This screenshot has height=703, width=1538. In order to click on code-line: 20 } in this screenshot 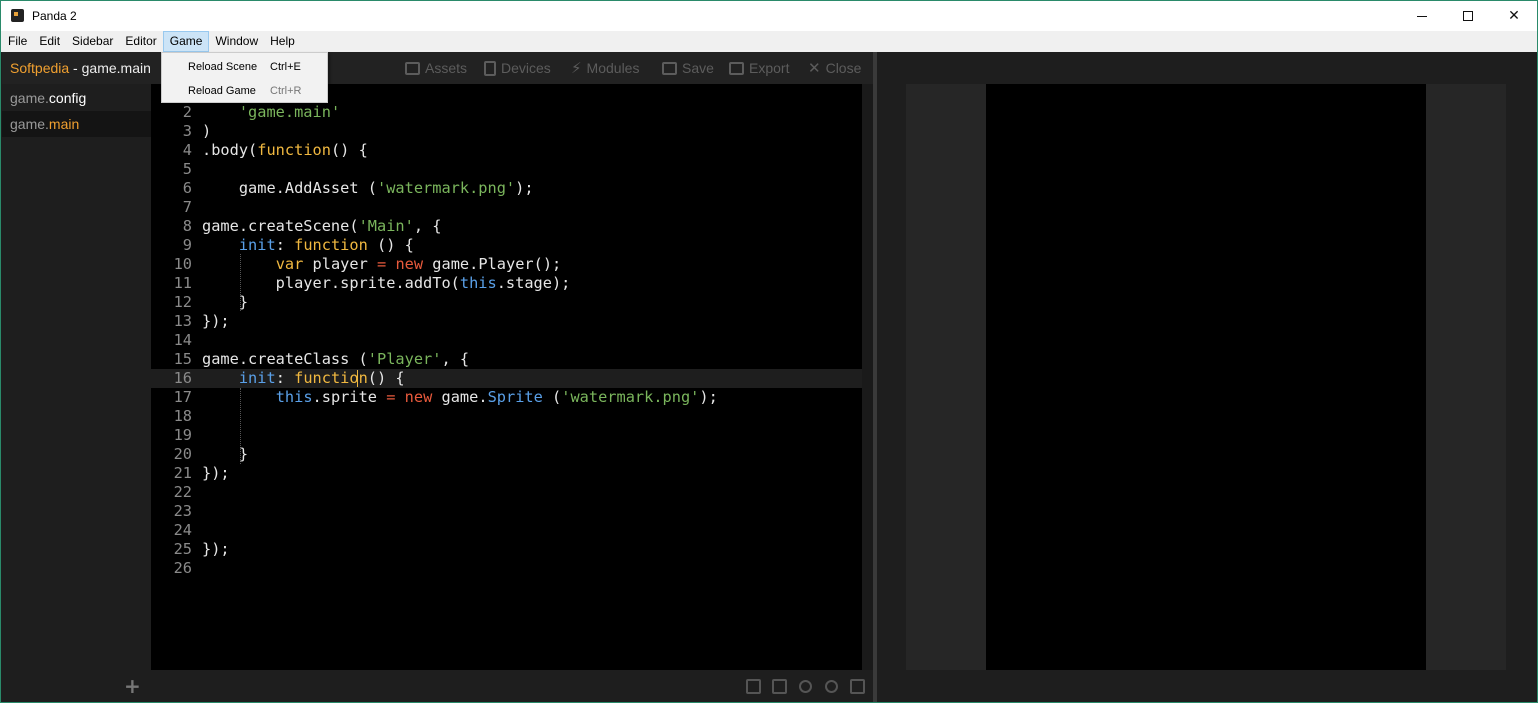, I will do `click(506, 454)`.